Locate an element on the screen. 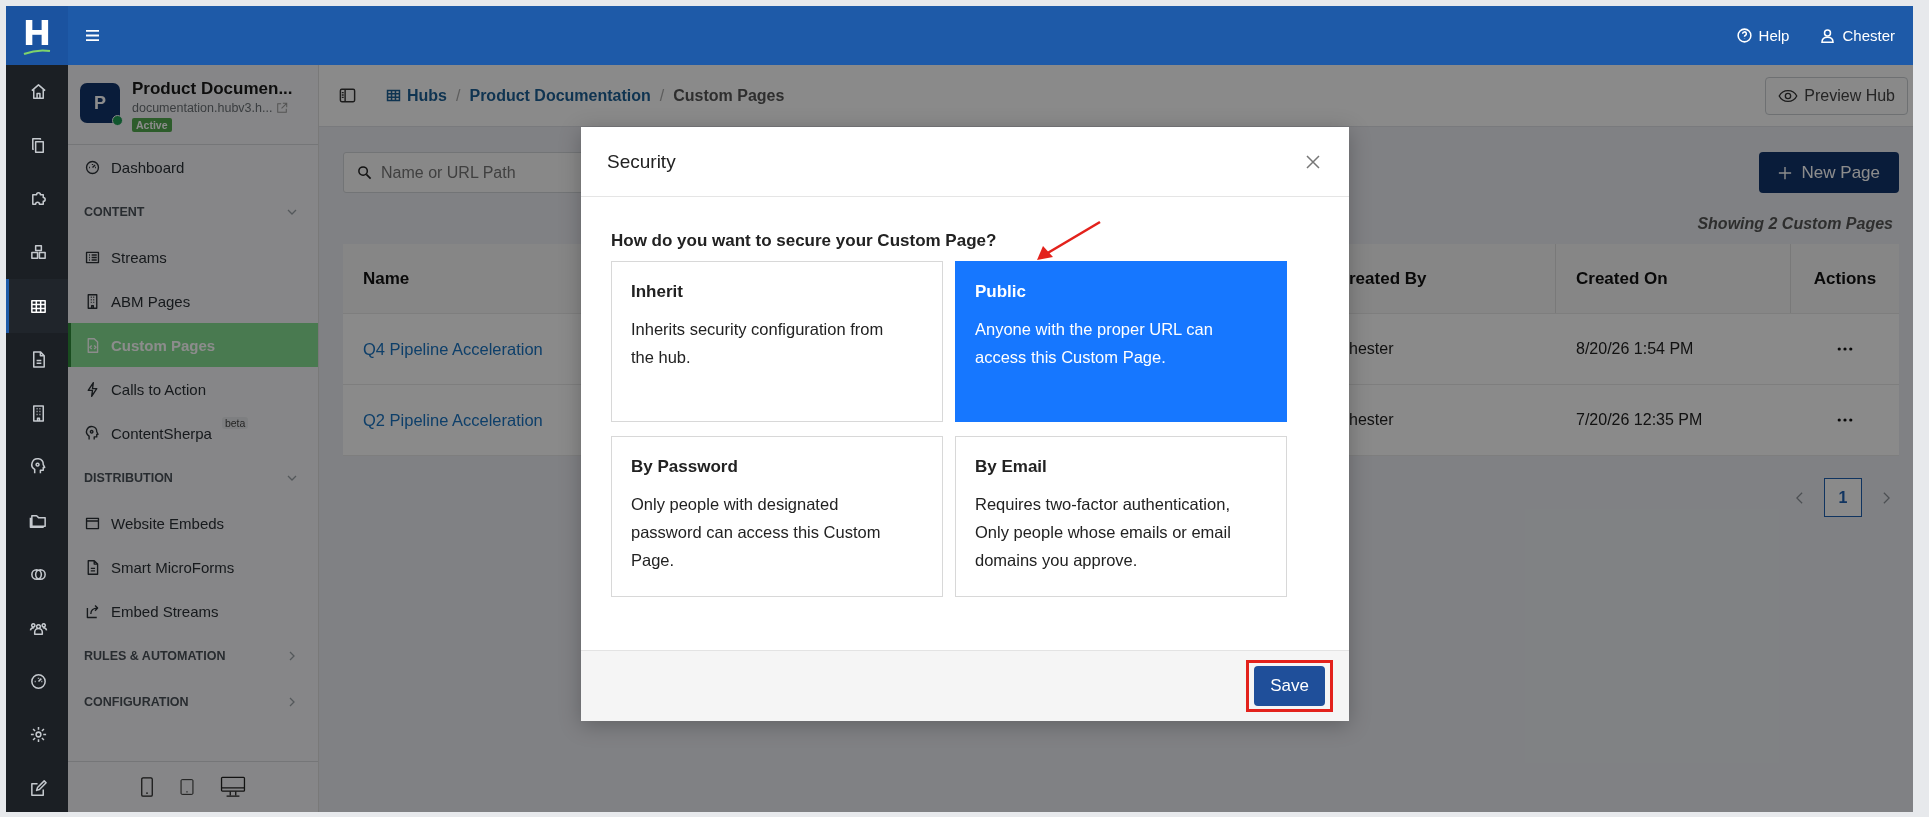  gear-icon is located at coordinates (38, 735).